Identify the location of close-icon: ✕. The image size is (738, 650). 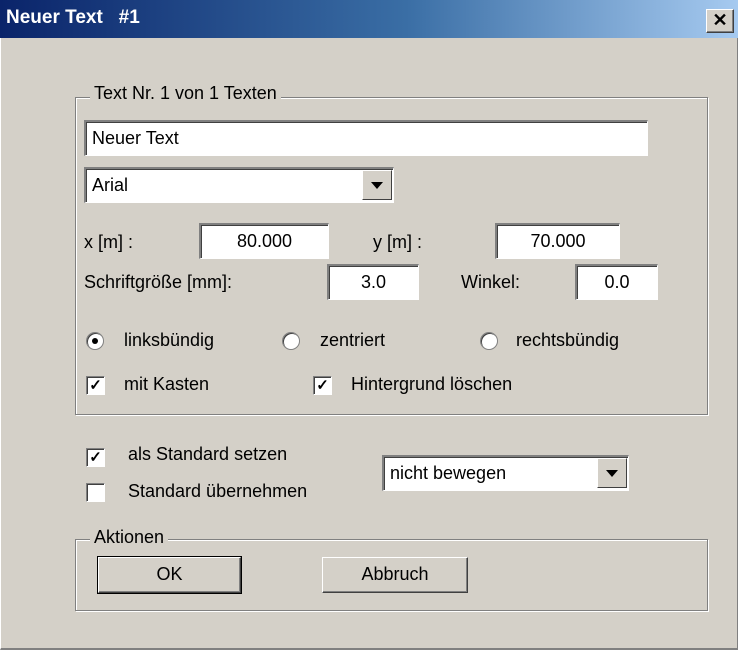
(720, 20).